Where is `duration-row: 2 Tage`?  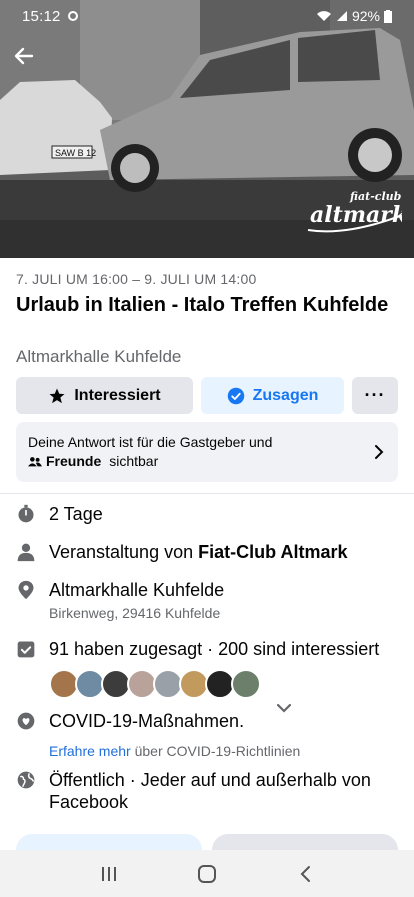 duration-row: 2 Tage is located at coordinates (59, 514).